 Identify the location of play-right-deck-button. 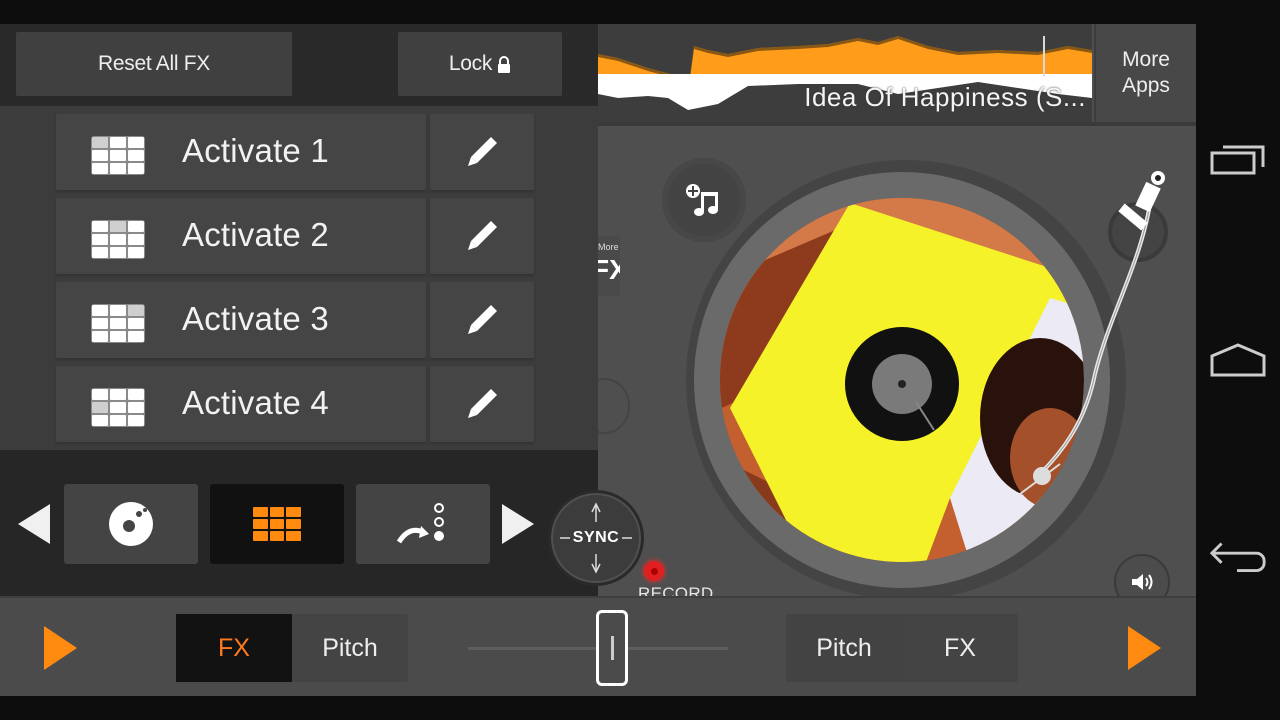
(1144, 648).